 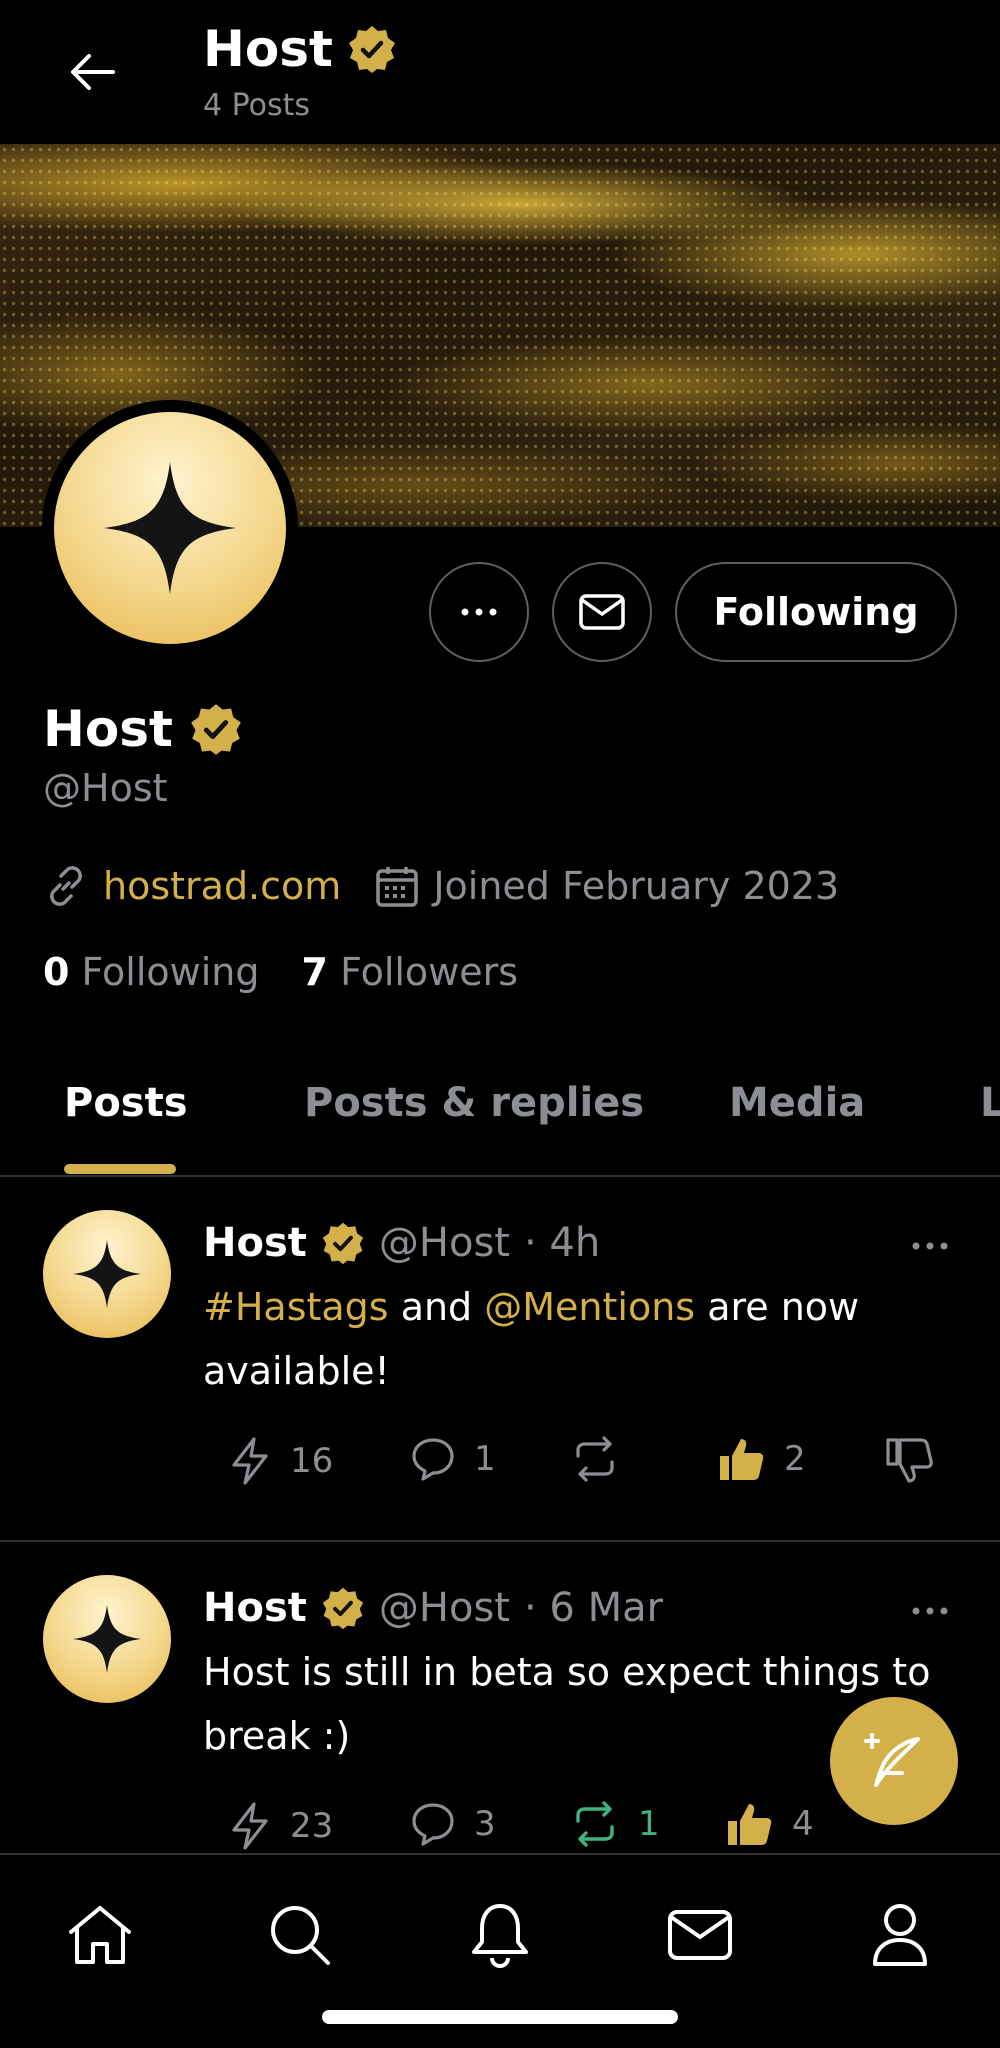 I want to click on feather-plus-icon, so click(x=892, y=1760).